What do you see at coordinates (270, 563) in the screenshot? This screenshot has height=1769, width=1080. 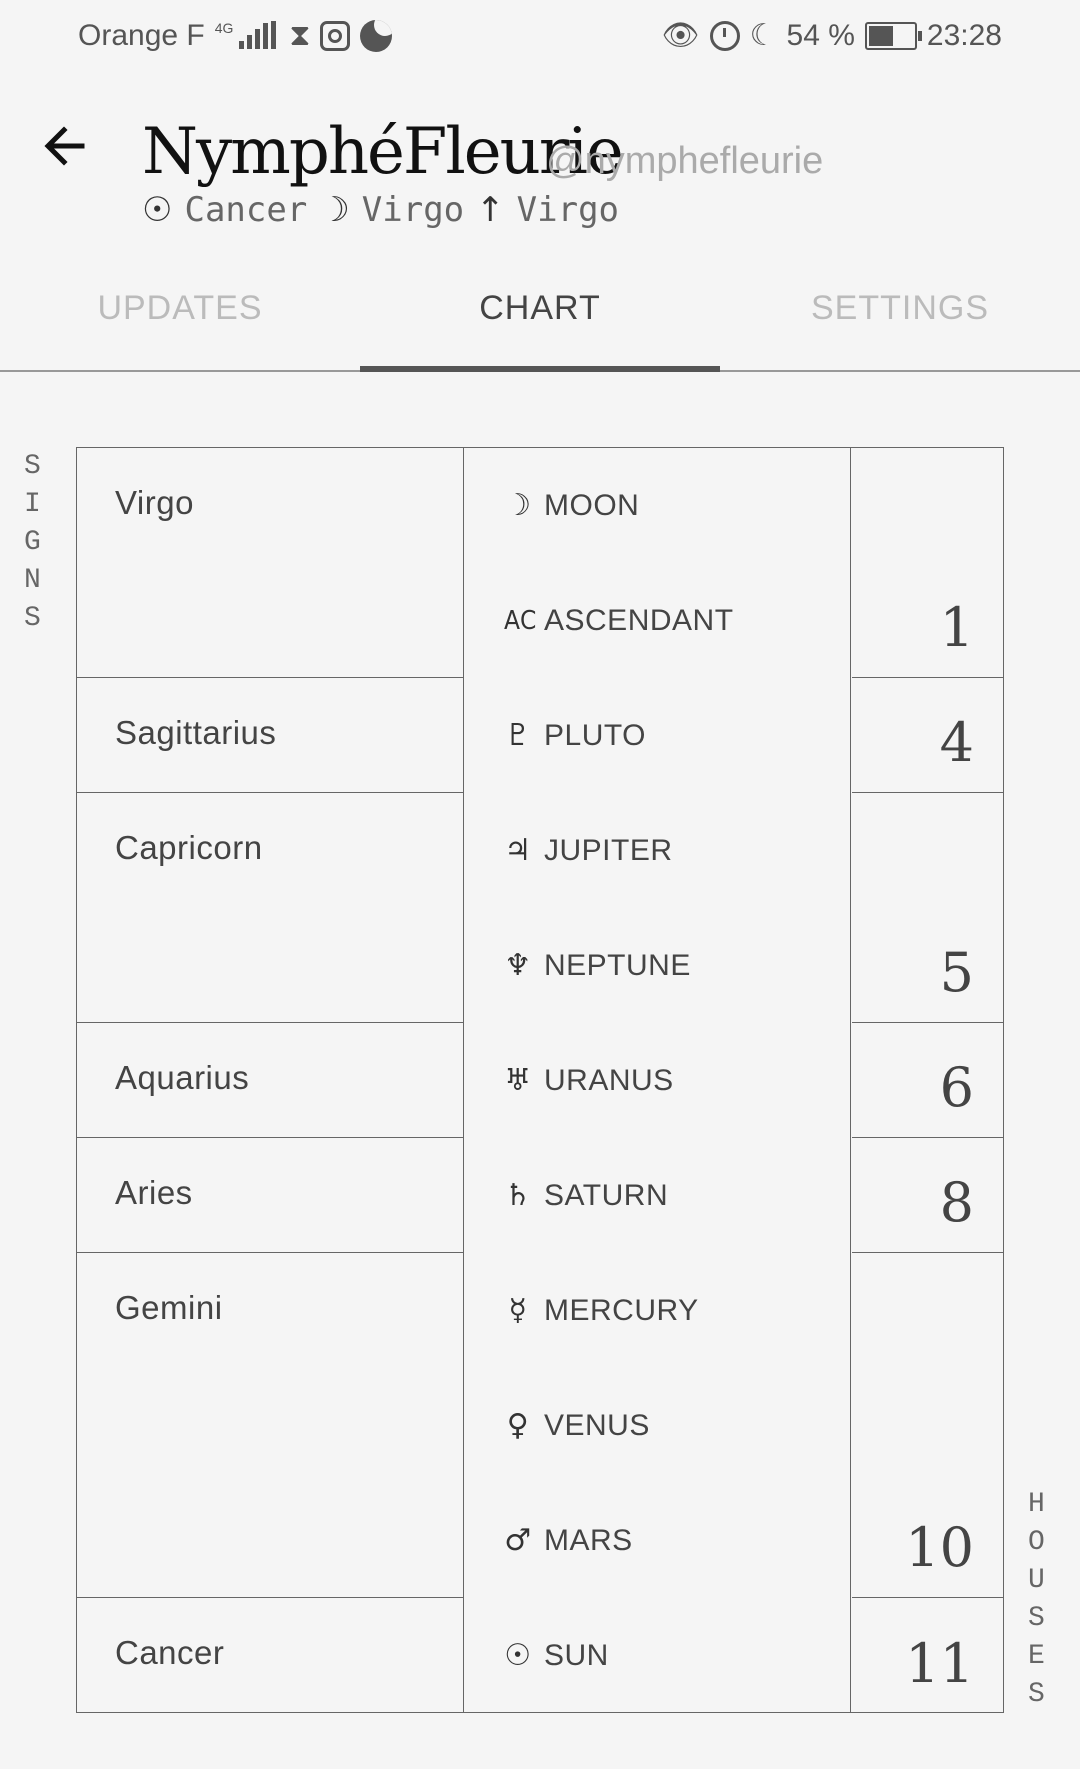 I see `sign-cell: Virgo` at bounding box center [270, 563].